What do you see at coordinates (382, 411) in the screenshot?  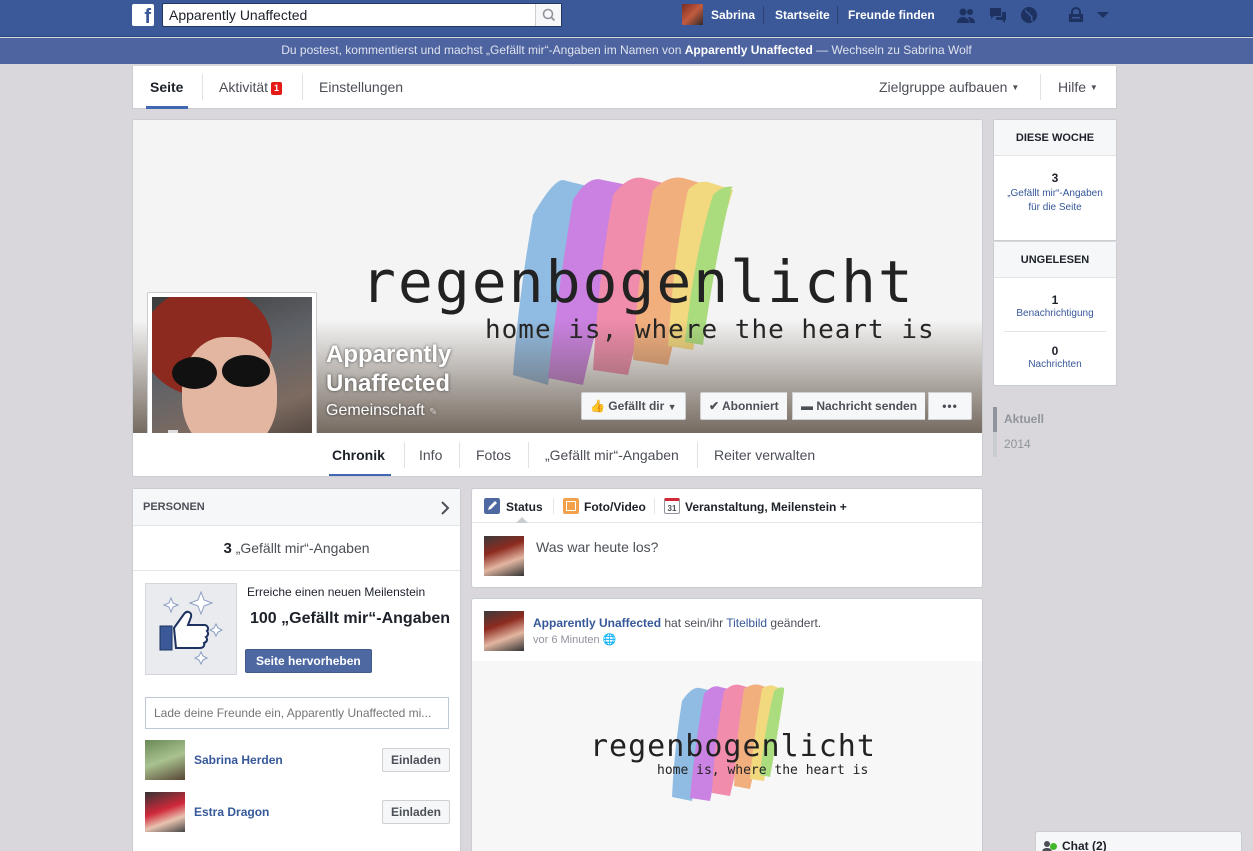 I see `page-category: Gemeinschaft ✎` at bounding box center [382, 411].